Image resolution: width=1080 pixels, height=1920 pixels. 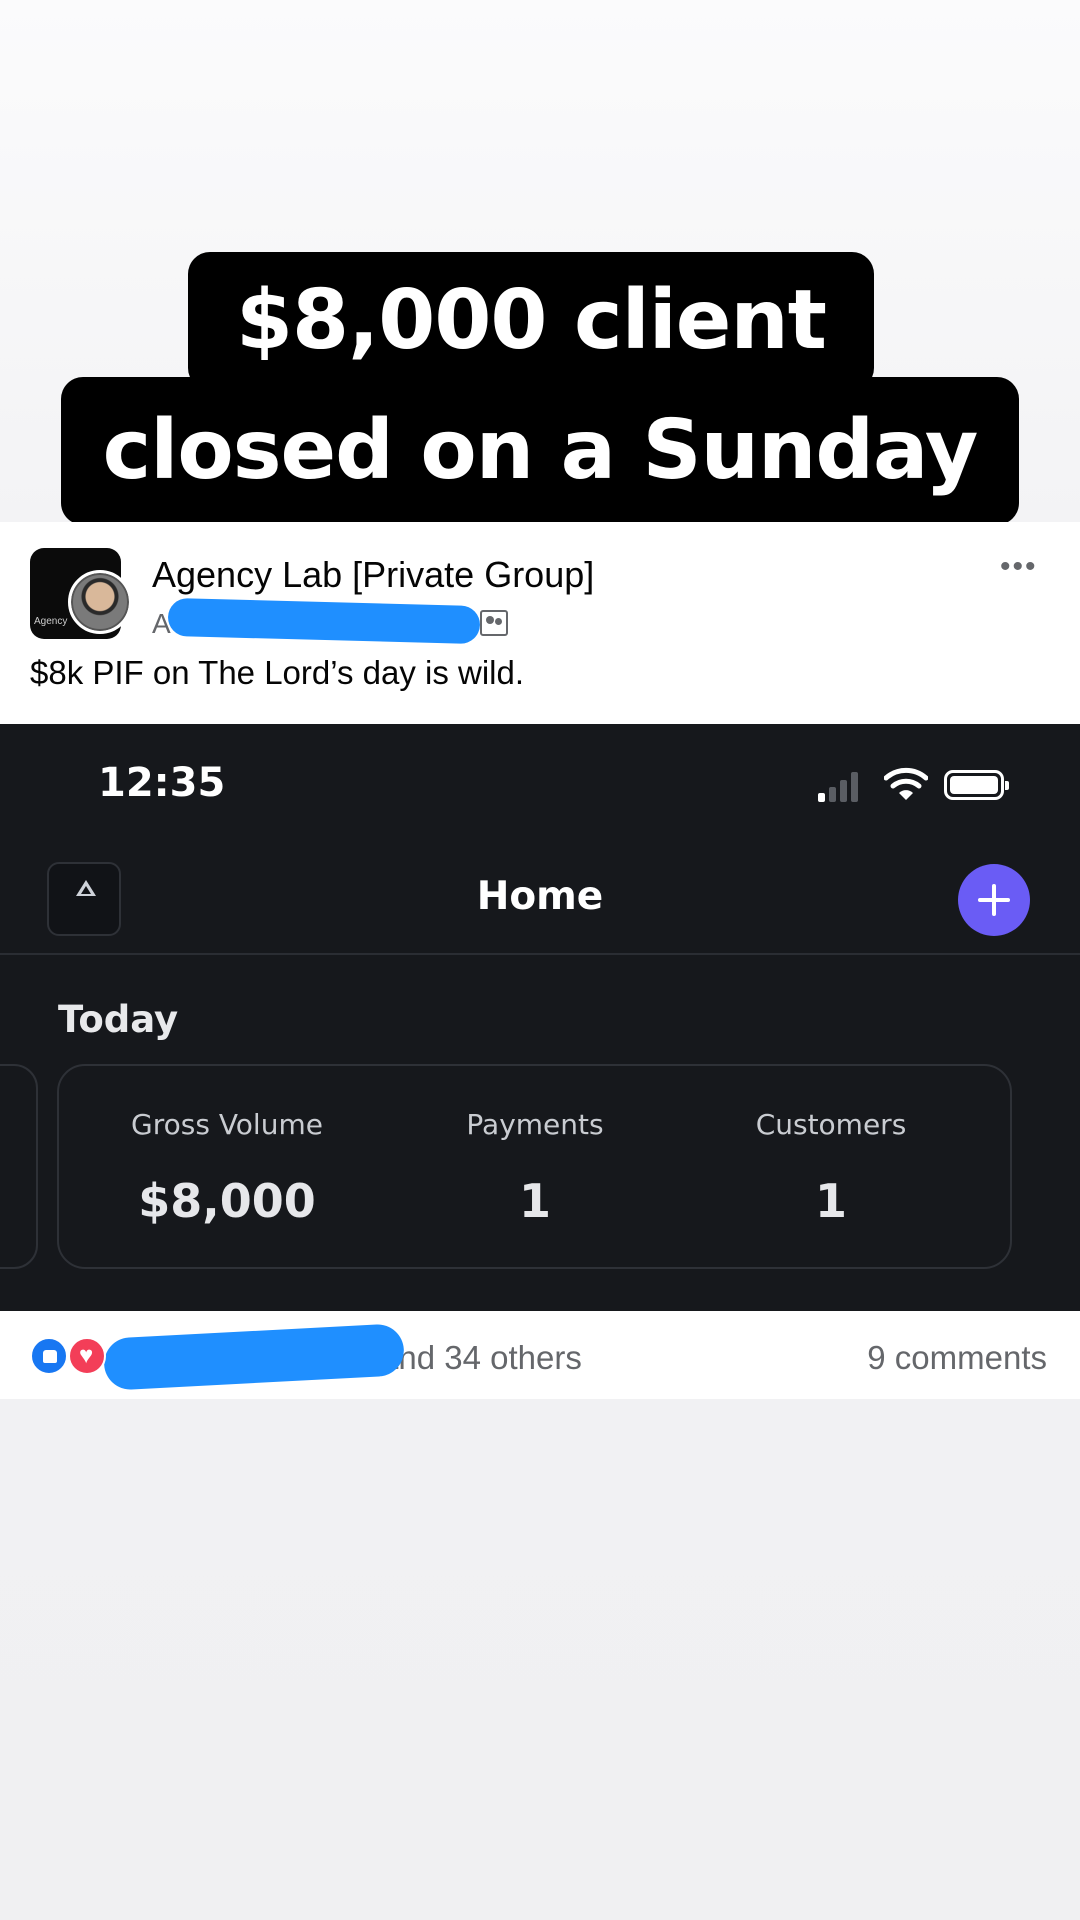 I want to click on nav-title: Home, so click(x=540, y=896).